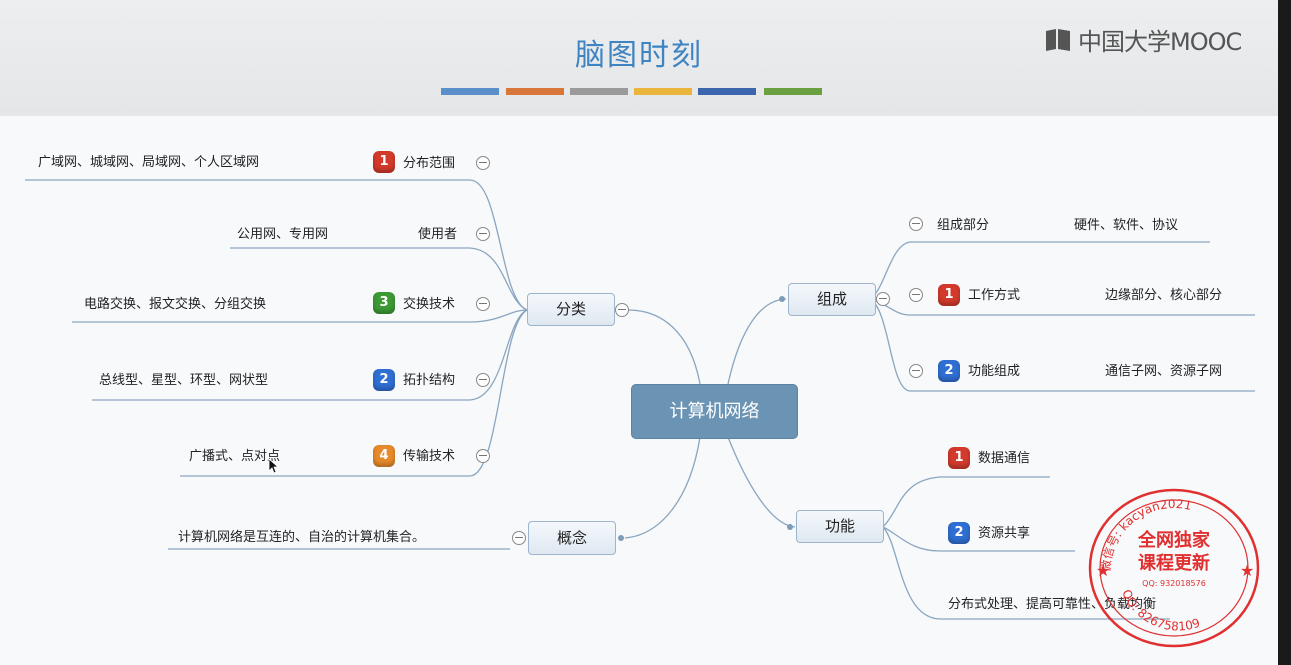 This screenshot has width=1291, height=665. What do you see at coordinates (571, 309) in the screenshot?
I see `branch-classification: 分类` at bounding box center [571, 309].